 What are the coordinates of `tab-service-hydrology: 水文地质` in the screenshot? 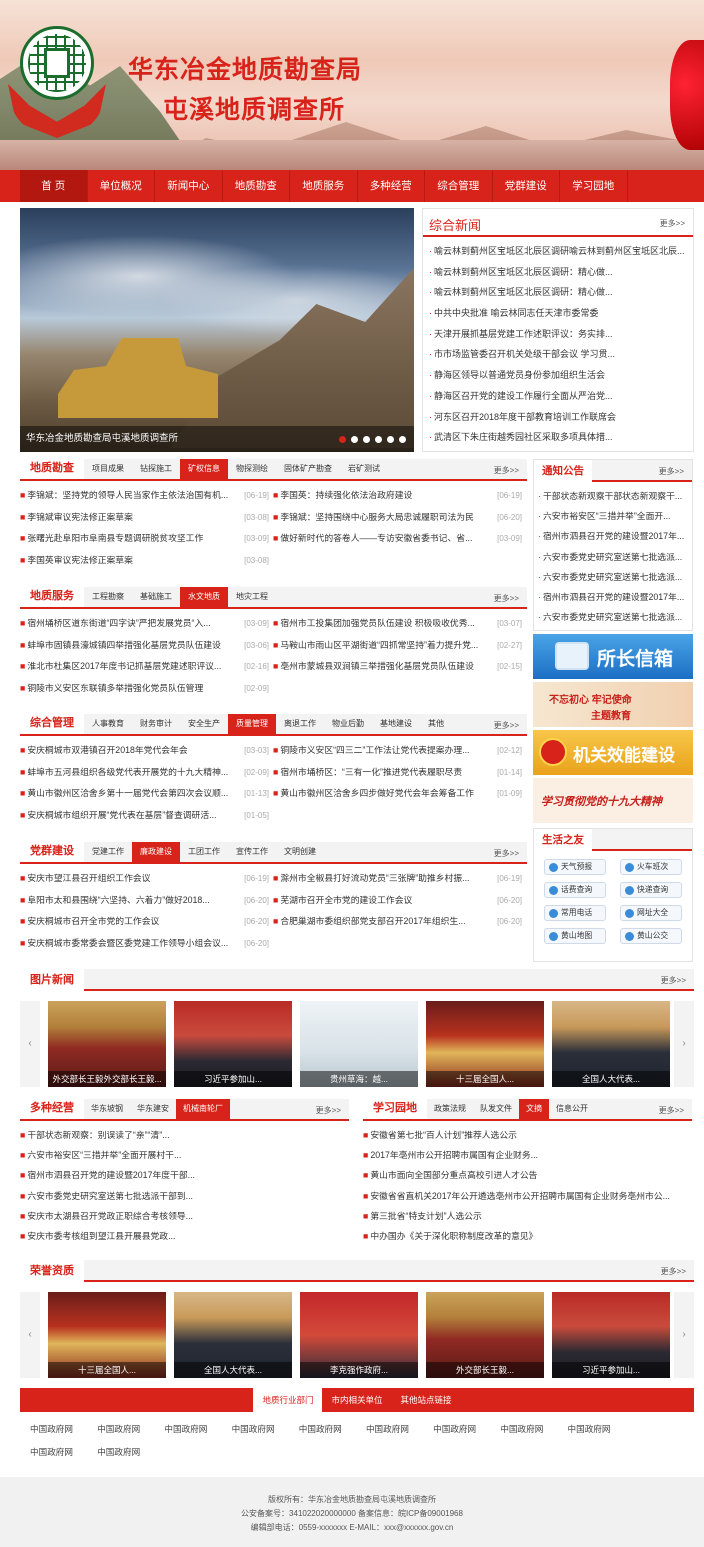 It's located at (204, 597).